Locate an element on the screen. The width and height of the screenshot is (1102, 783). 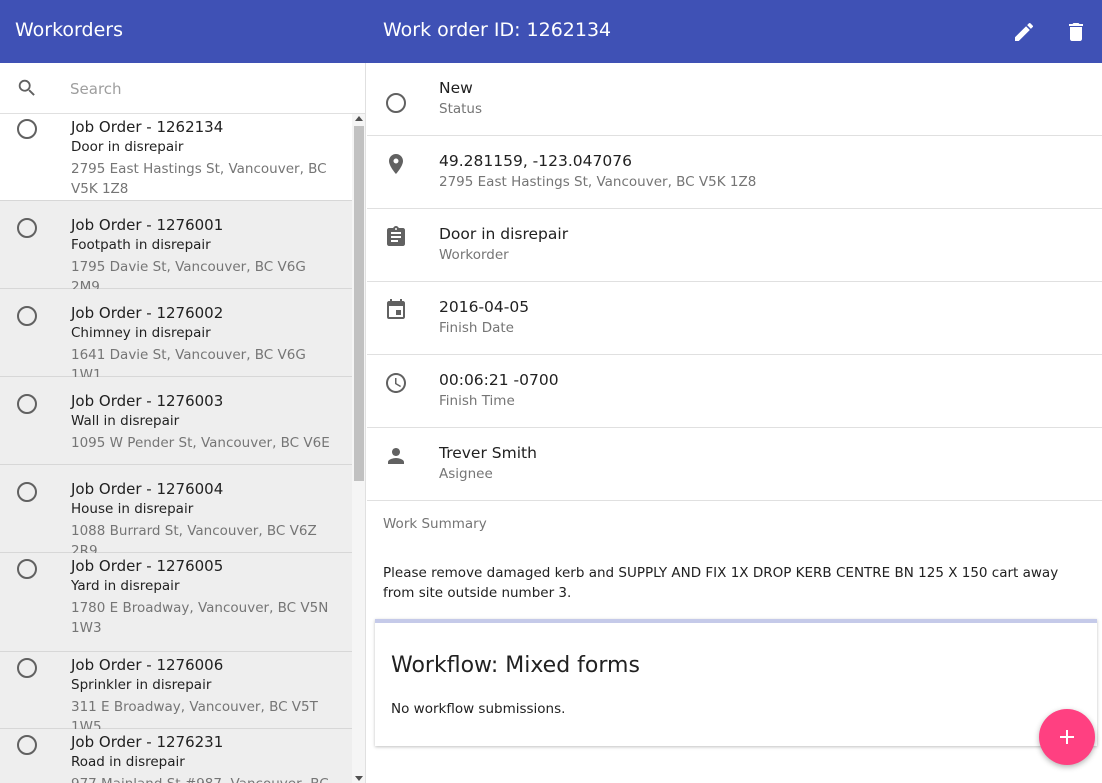
plus-icon is located at coordinates (1067, 737).